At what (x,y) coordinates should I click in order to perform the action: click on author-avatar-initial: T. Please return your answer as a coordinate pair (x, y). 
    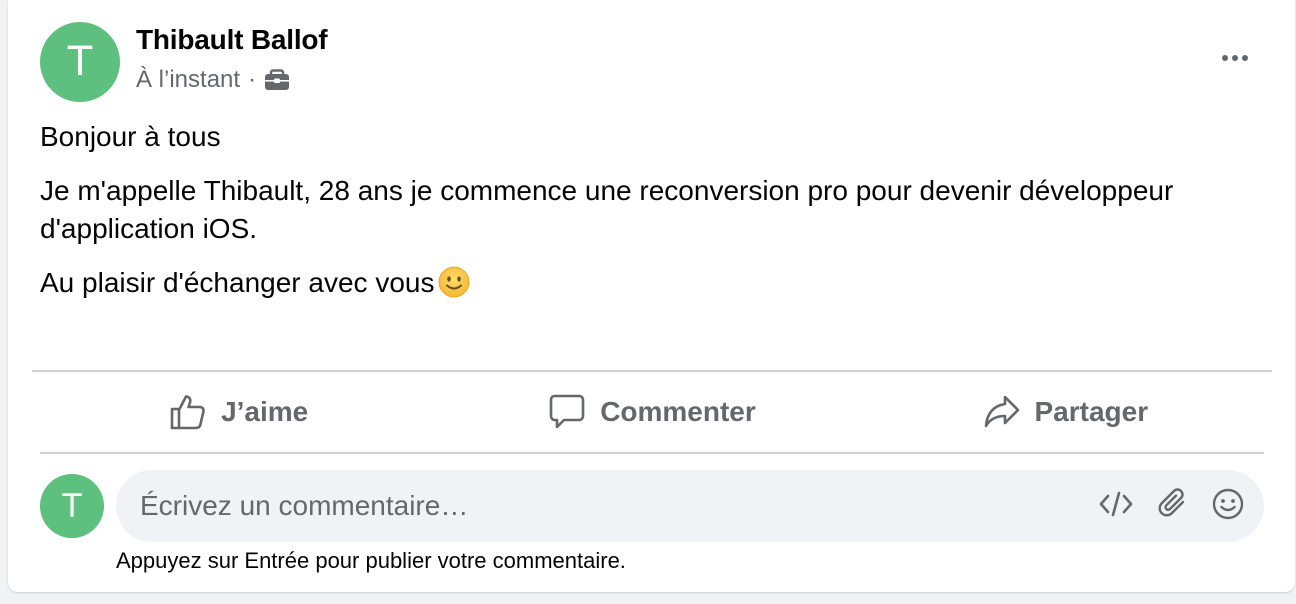
    Looking at the image, I should click on (80, 62).